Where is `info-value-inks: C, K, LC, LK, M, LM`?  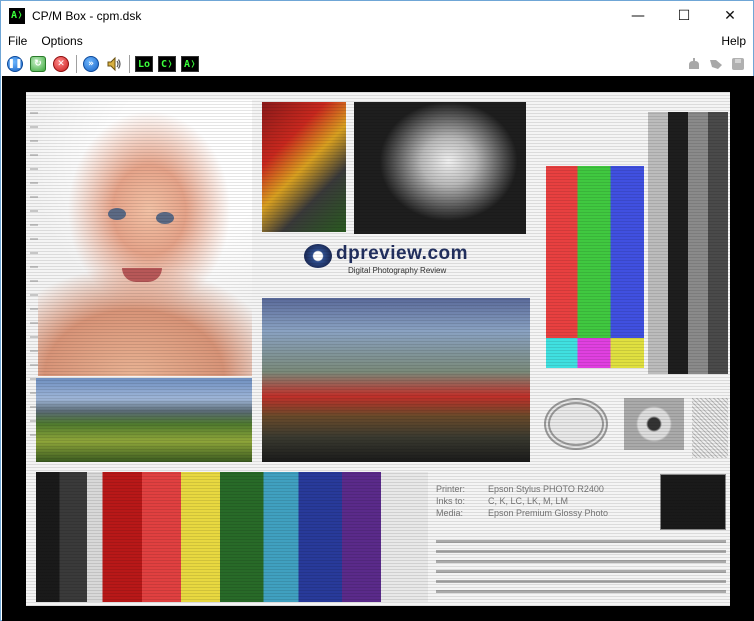
info-value-inks: C, K, LC, LK, M, LM is located at coordinates (528, 501).